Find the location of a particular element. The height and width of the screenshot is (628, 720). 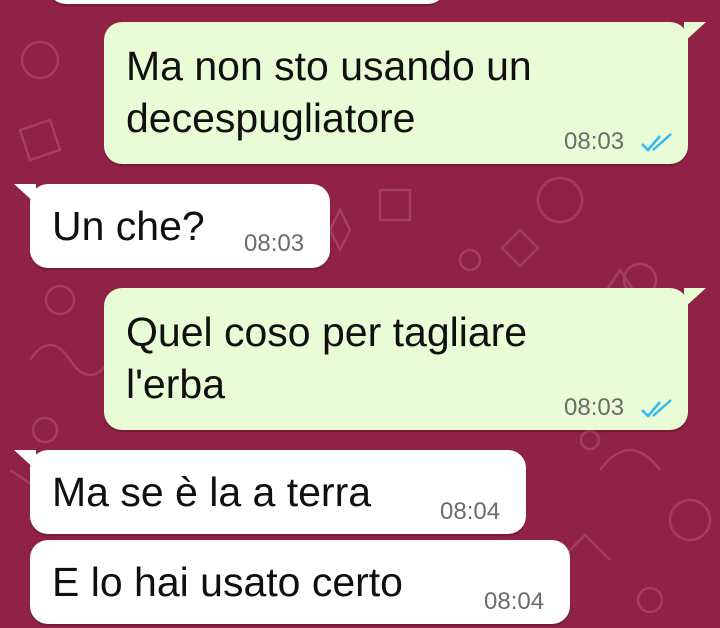

incoming-message-bubble: Ma se è la a terra 08:04 is located at coordinates (278, 492).